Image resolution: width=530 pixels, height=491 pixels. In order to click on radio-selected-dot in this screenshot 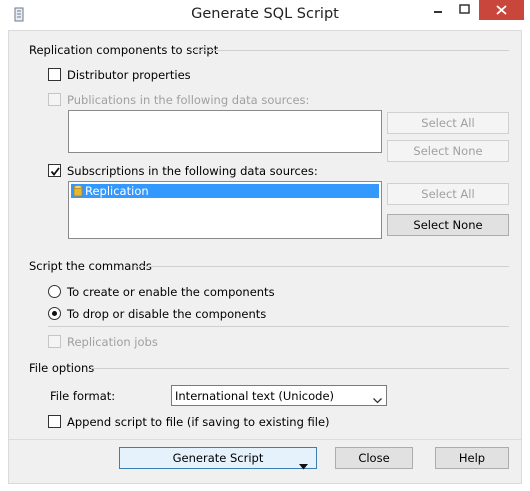, I will do `click(54, 313)`.